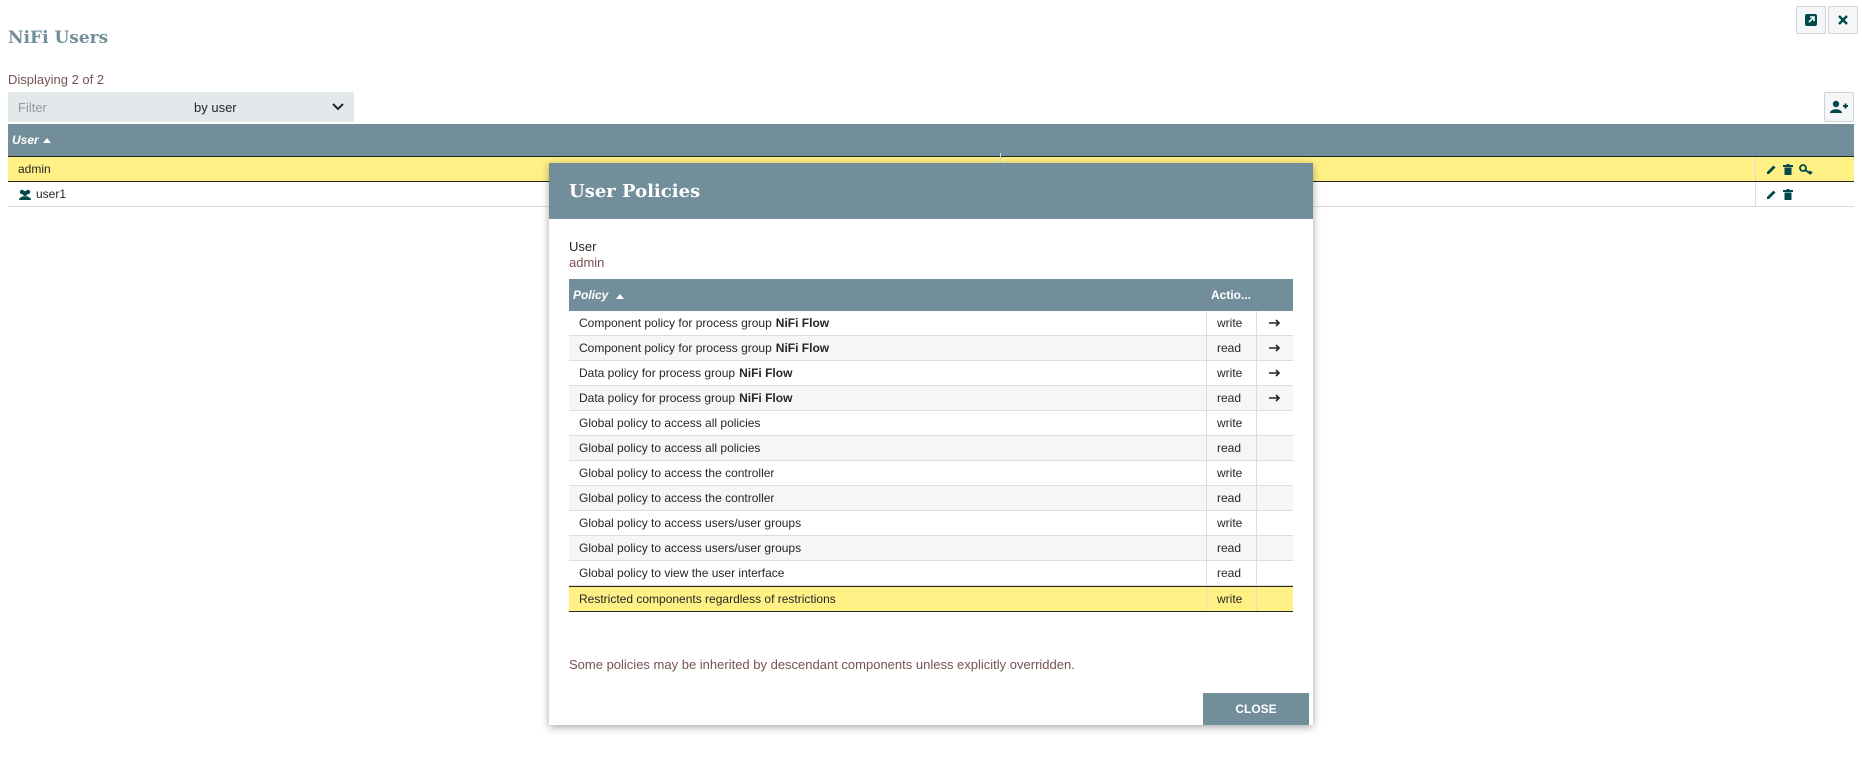 The width and height of the screenshot is (1862, 769). I want to click on policy-row: Global policy to access all policies read, so click(931, 448).